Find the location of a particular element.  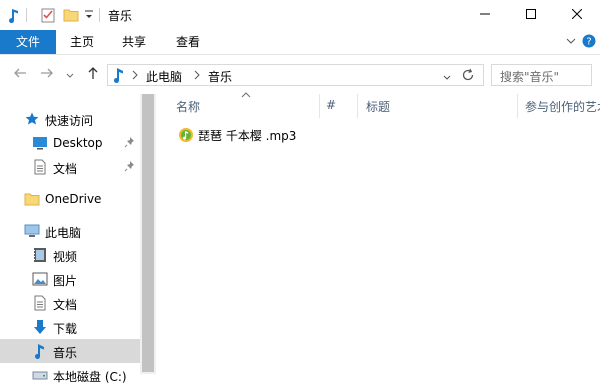

sidebar-item-desktop: Desktop is located at coordinates (70, 143).